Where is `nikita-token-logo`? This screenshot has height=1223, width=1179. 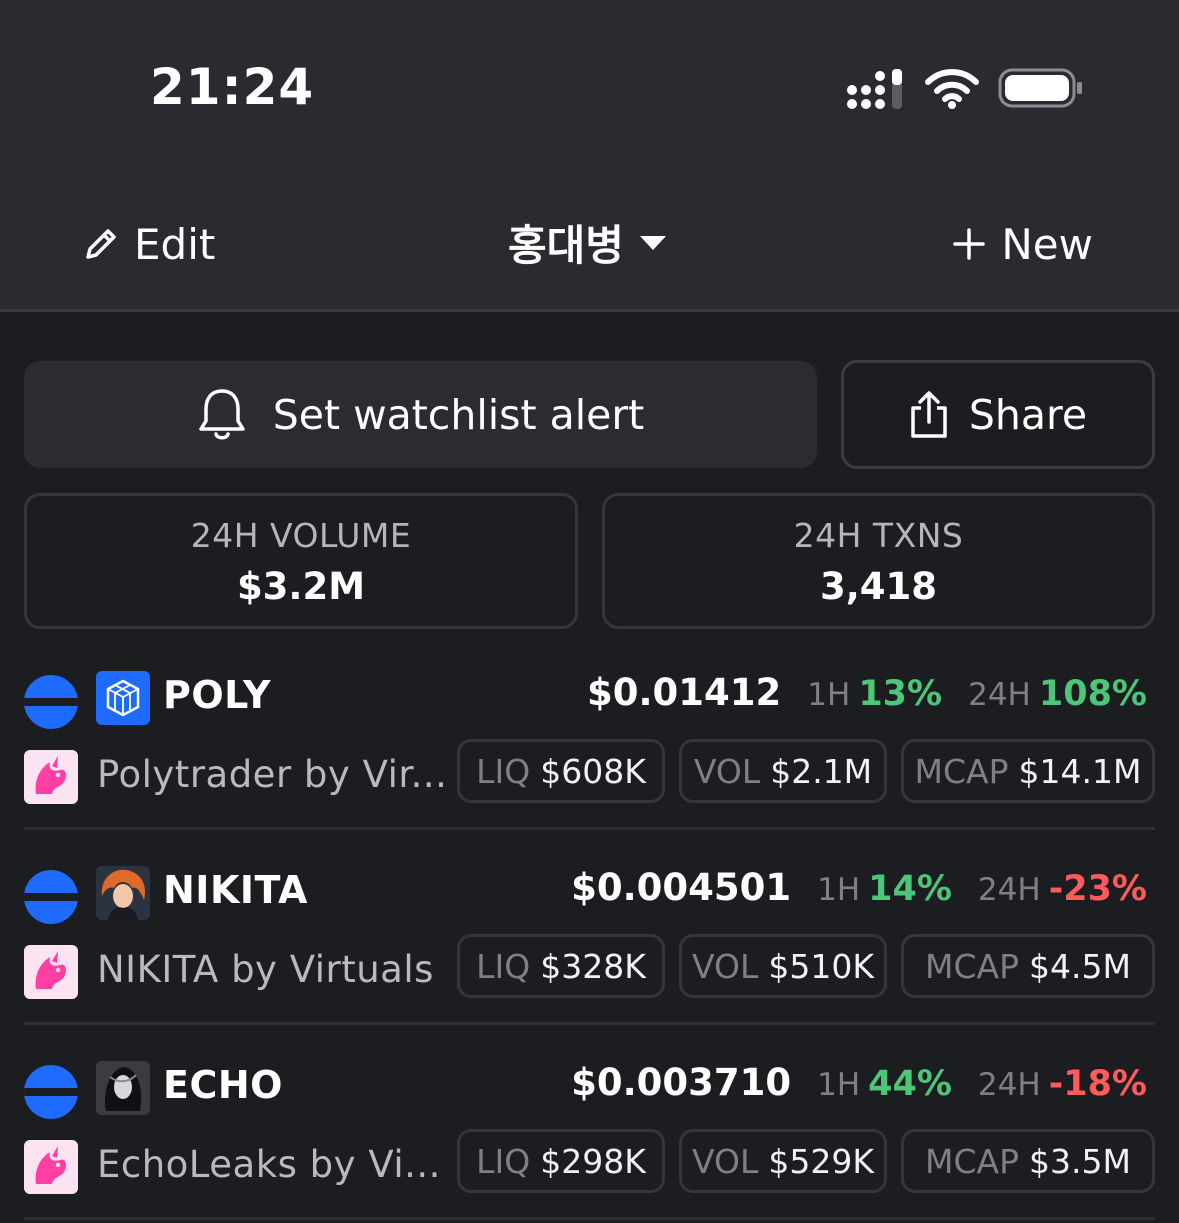
nikita-token-logo is located at coordinates (123, 893).